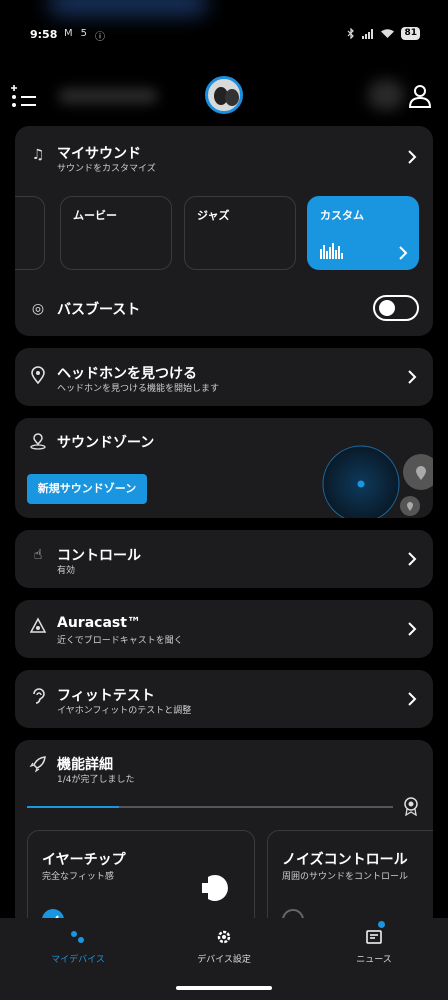 This screenshot has height=1000, width=448. Describe the element at coordinates (128, 8) in the screenshot. I see `blurred-notification` at that location.